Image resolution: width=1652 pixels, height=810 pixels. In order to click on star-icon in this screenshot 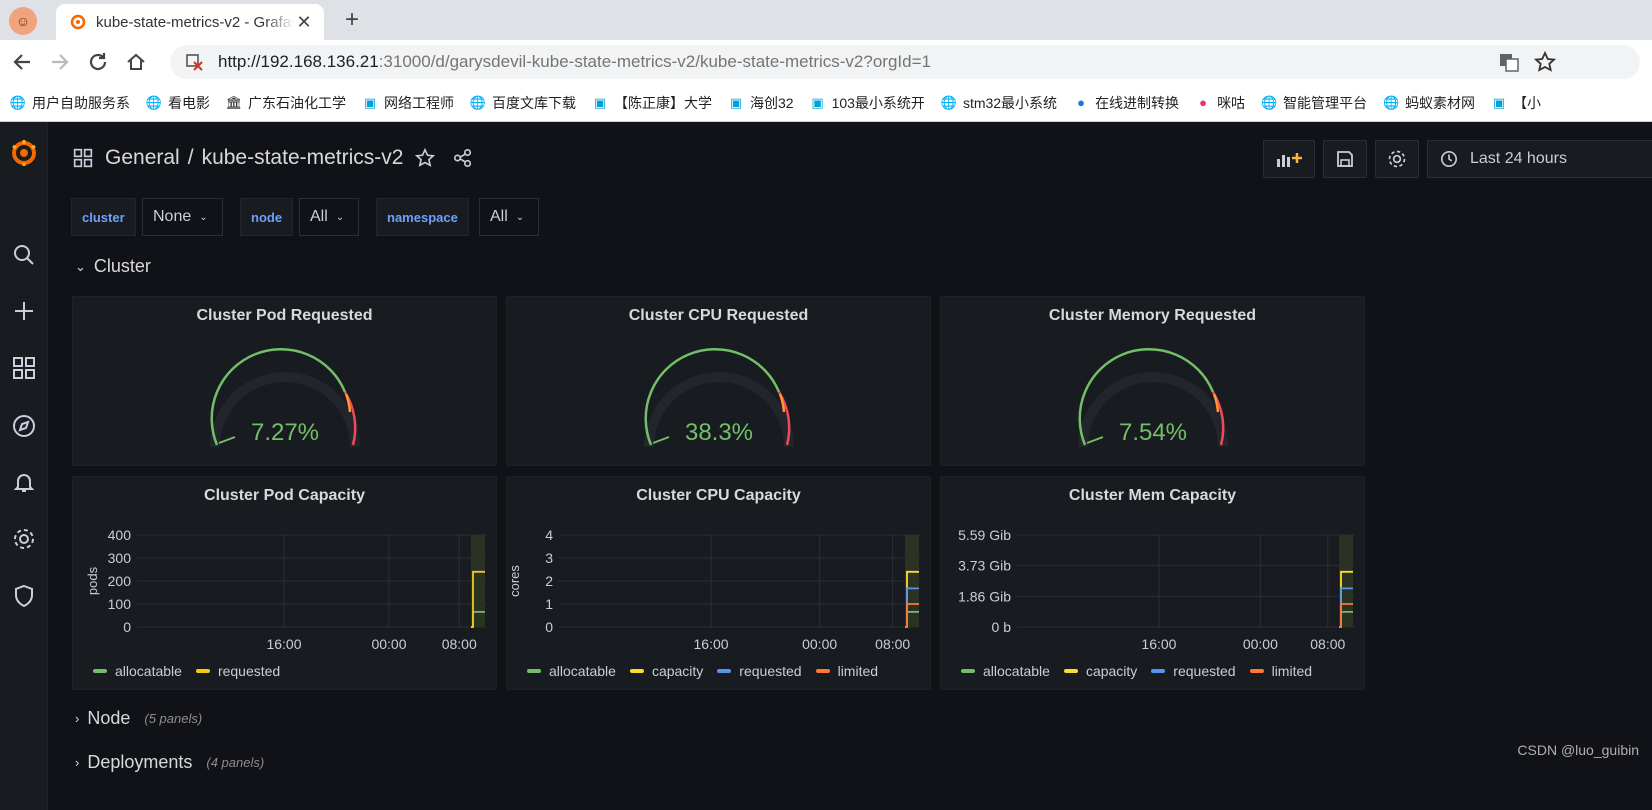, I will do `click(425, 158)`.